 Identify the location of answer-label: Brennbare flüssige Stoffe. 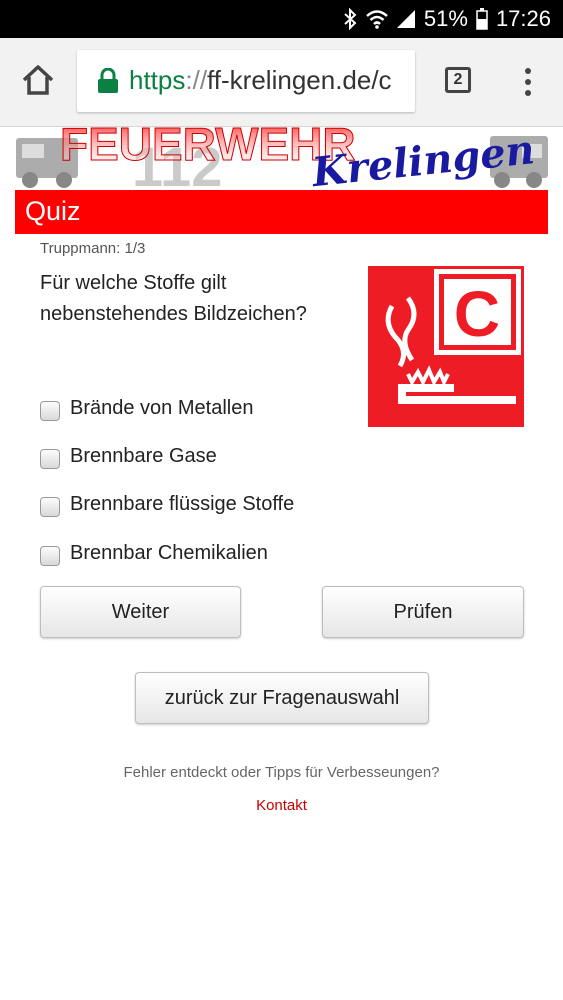
(182, 503).